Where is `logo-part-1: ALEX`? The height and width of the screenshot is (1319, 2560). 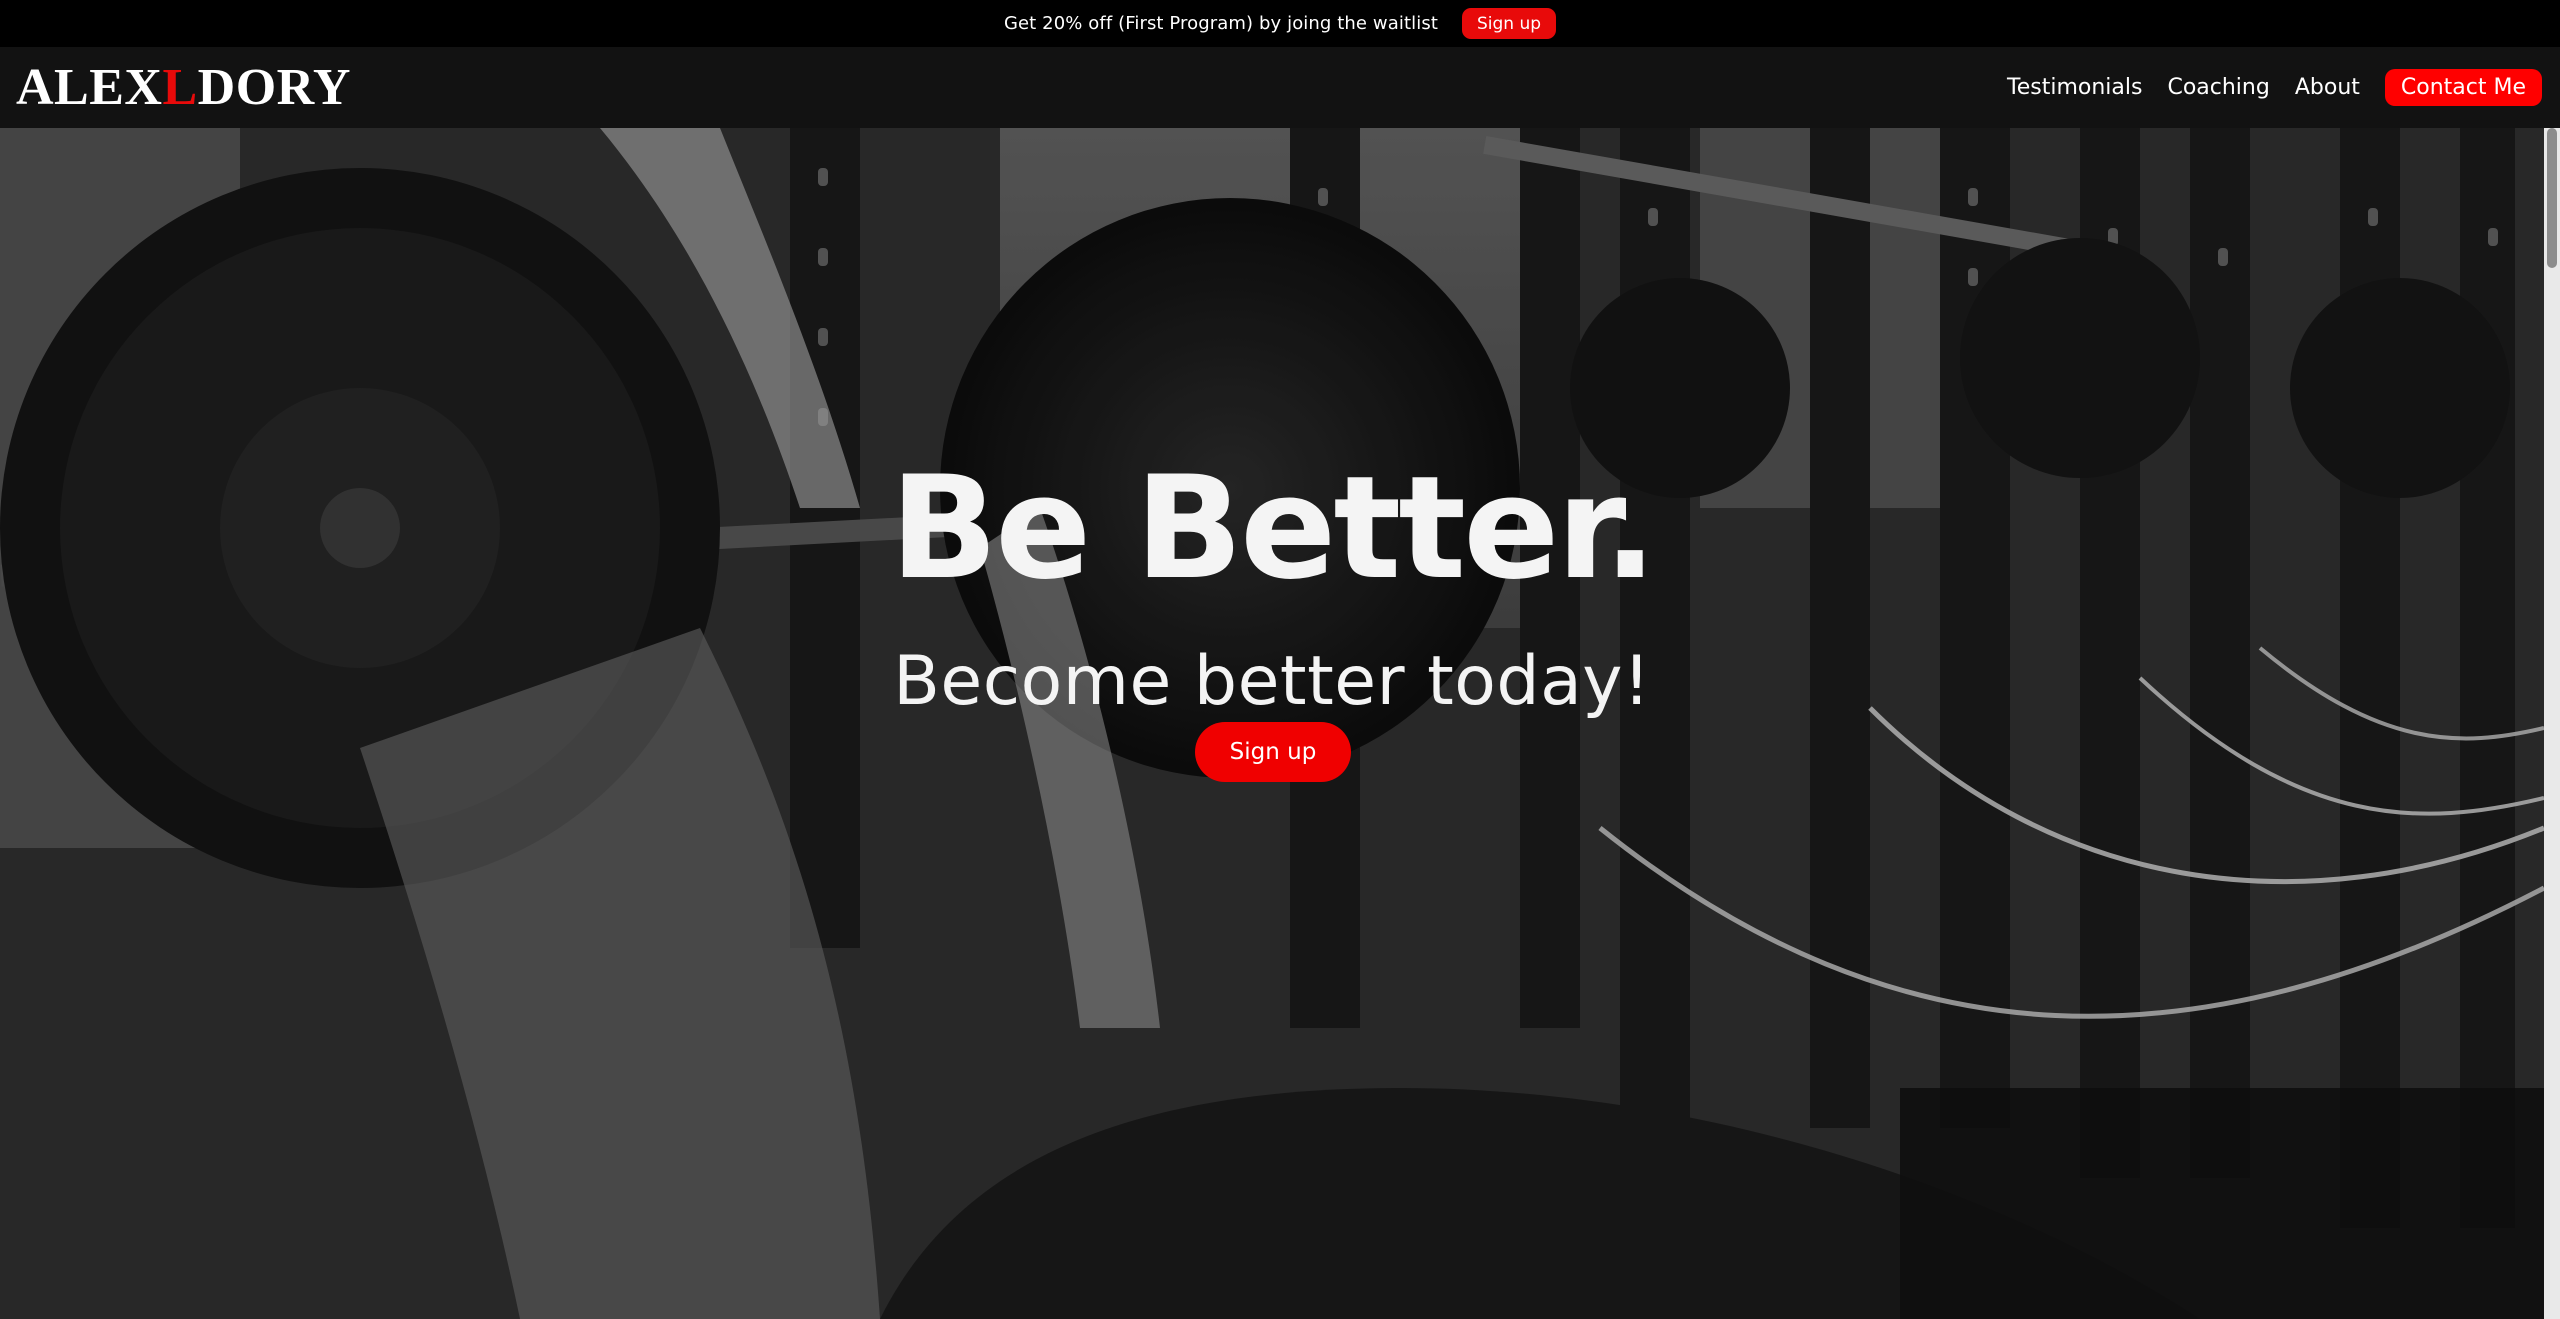 logo-part-1: ALEX is located at coordinates (89, 87).